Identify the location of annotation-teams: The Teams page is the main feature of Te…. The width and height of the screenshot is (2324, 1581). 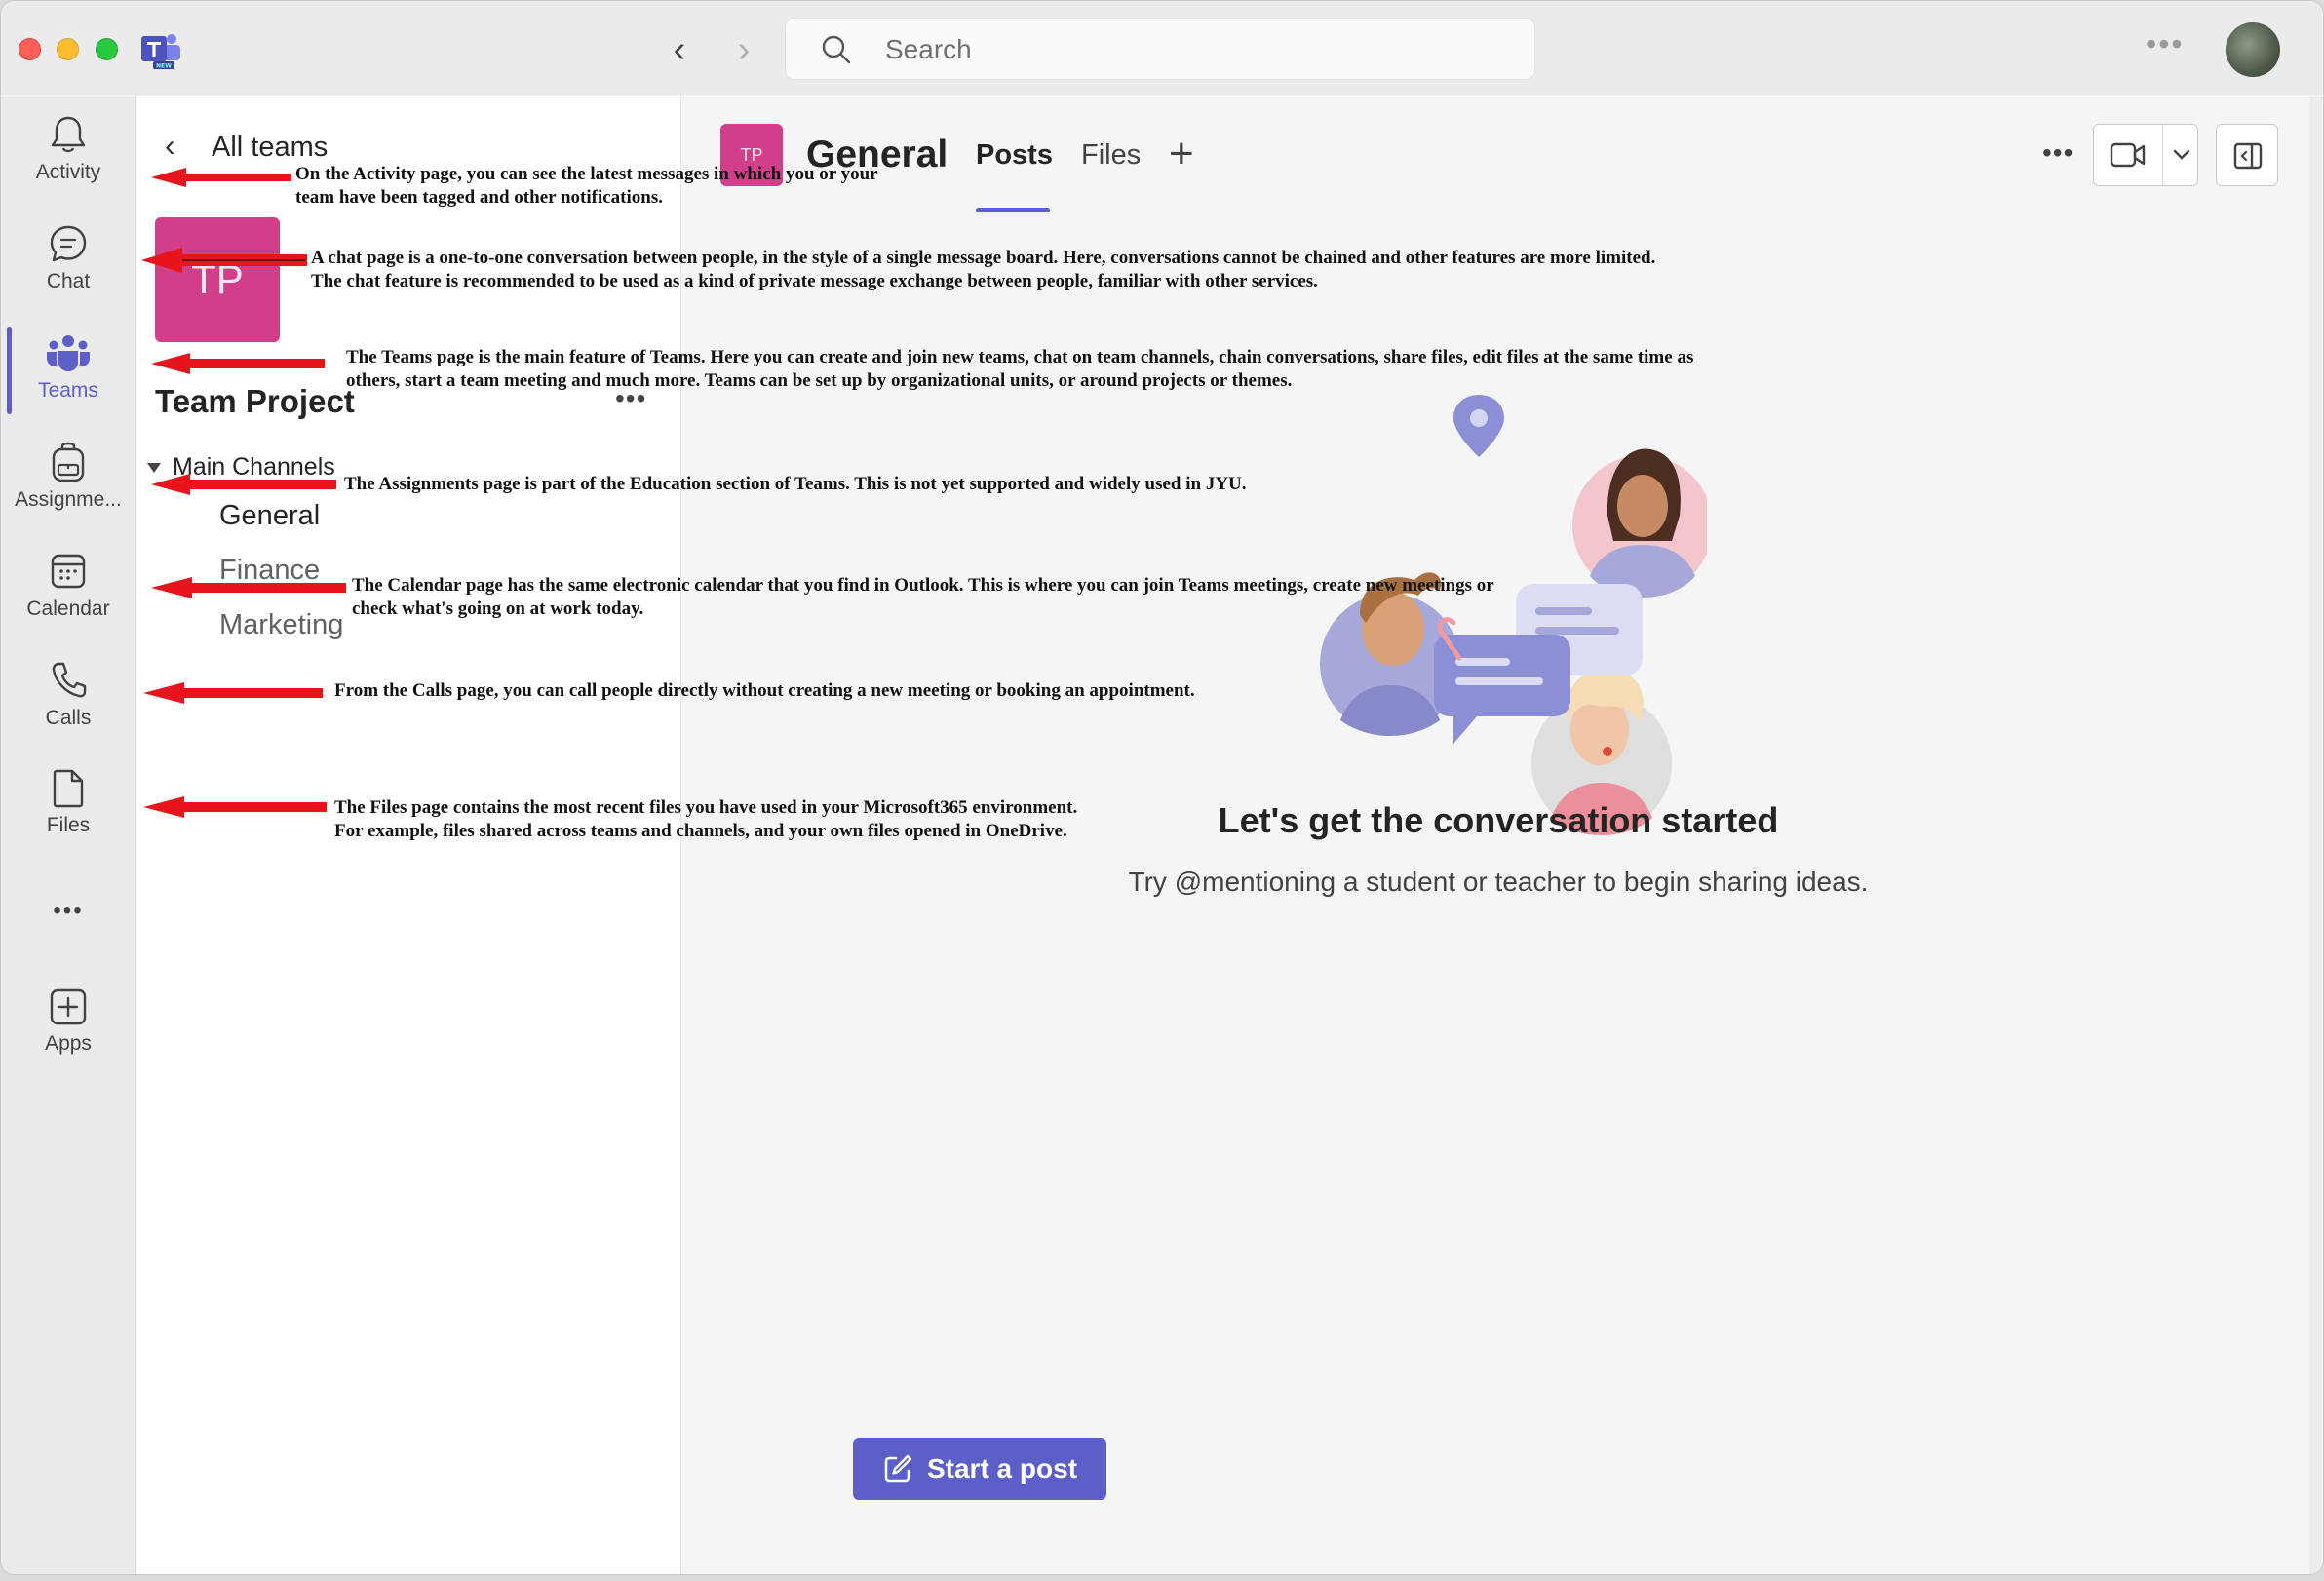
(1020, 369).